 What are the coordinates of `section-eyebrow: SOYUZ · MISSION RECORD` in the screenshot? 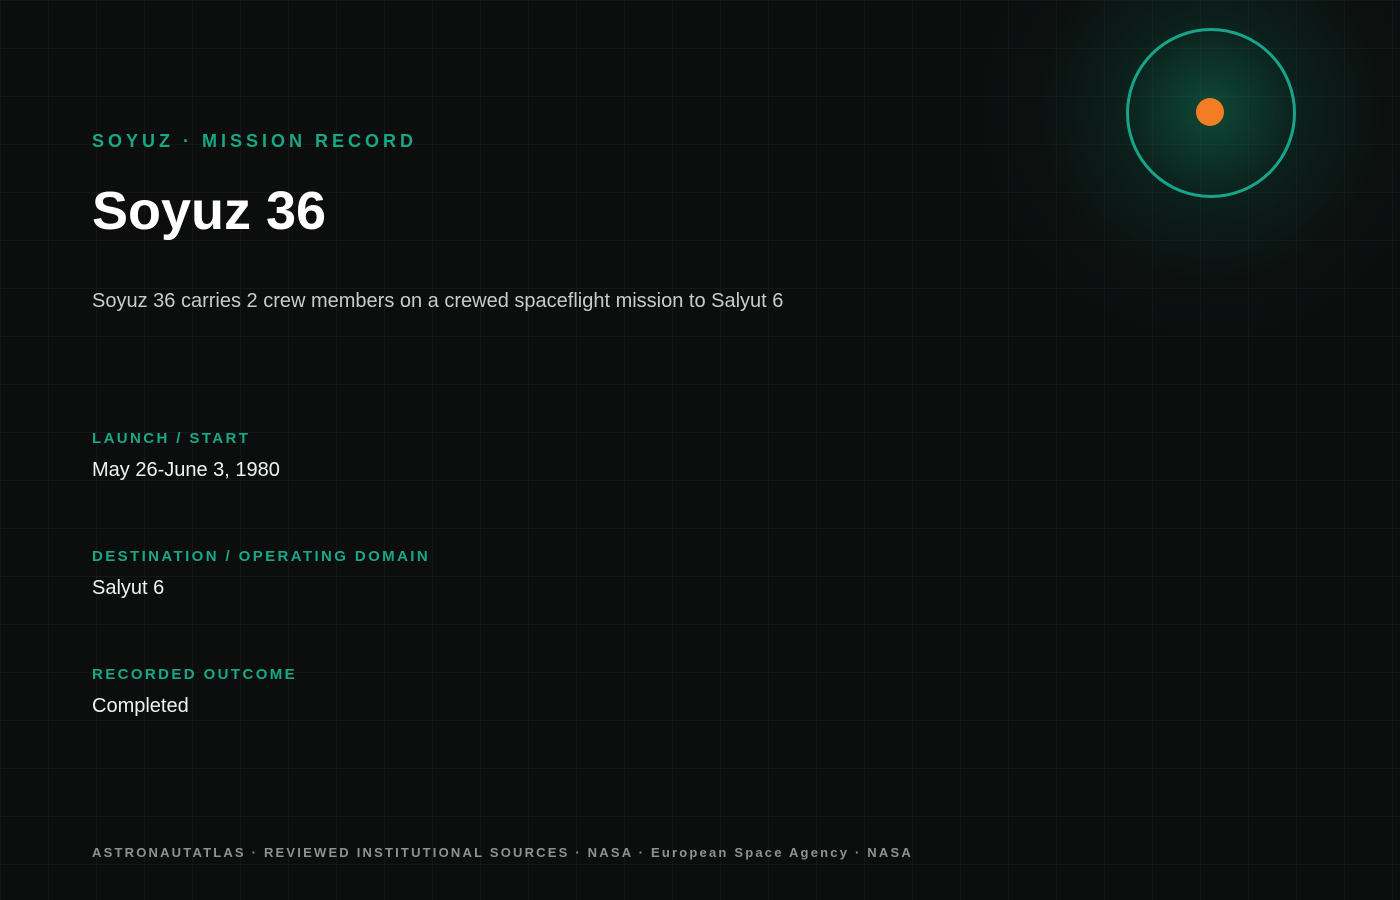 It's located at (255, 141).